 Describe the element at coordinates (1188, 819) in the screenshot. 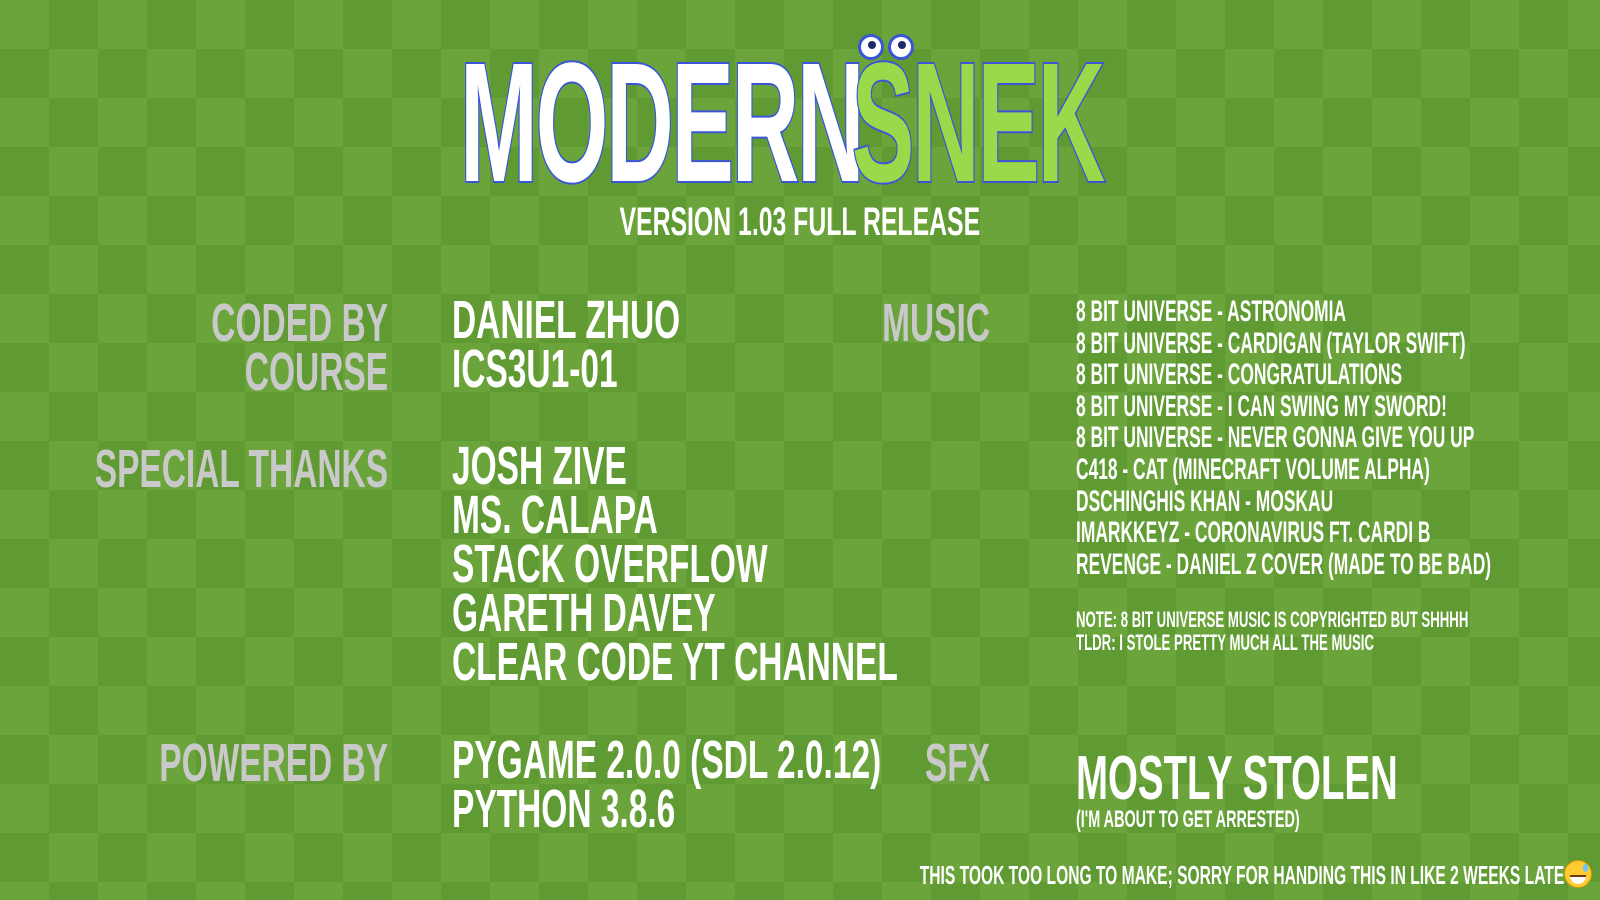

I see `sfx-subtext: (I'M ABOUT TO GET ARRESTED)` at that location.